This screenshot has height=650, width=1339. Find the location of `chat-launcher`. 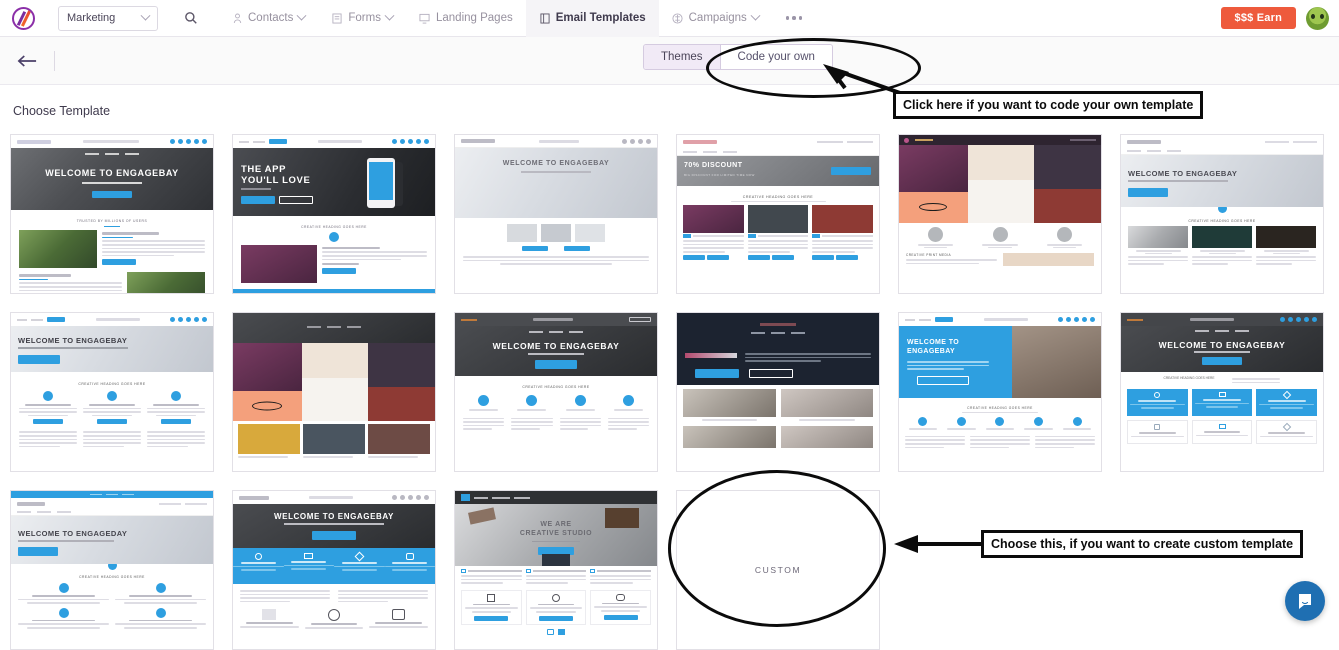

chat-launcher is located at coordinates (1305, 601).